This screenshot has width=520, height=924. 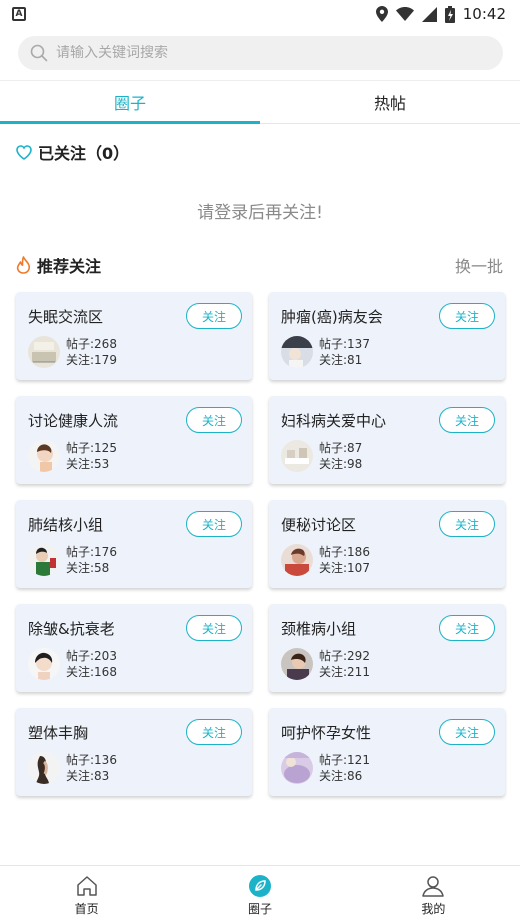 I want to click on nav-item-mine: 我的, so click(x=433, y=895).